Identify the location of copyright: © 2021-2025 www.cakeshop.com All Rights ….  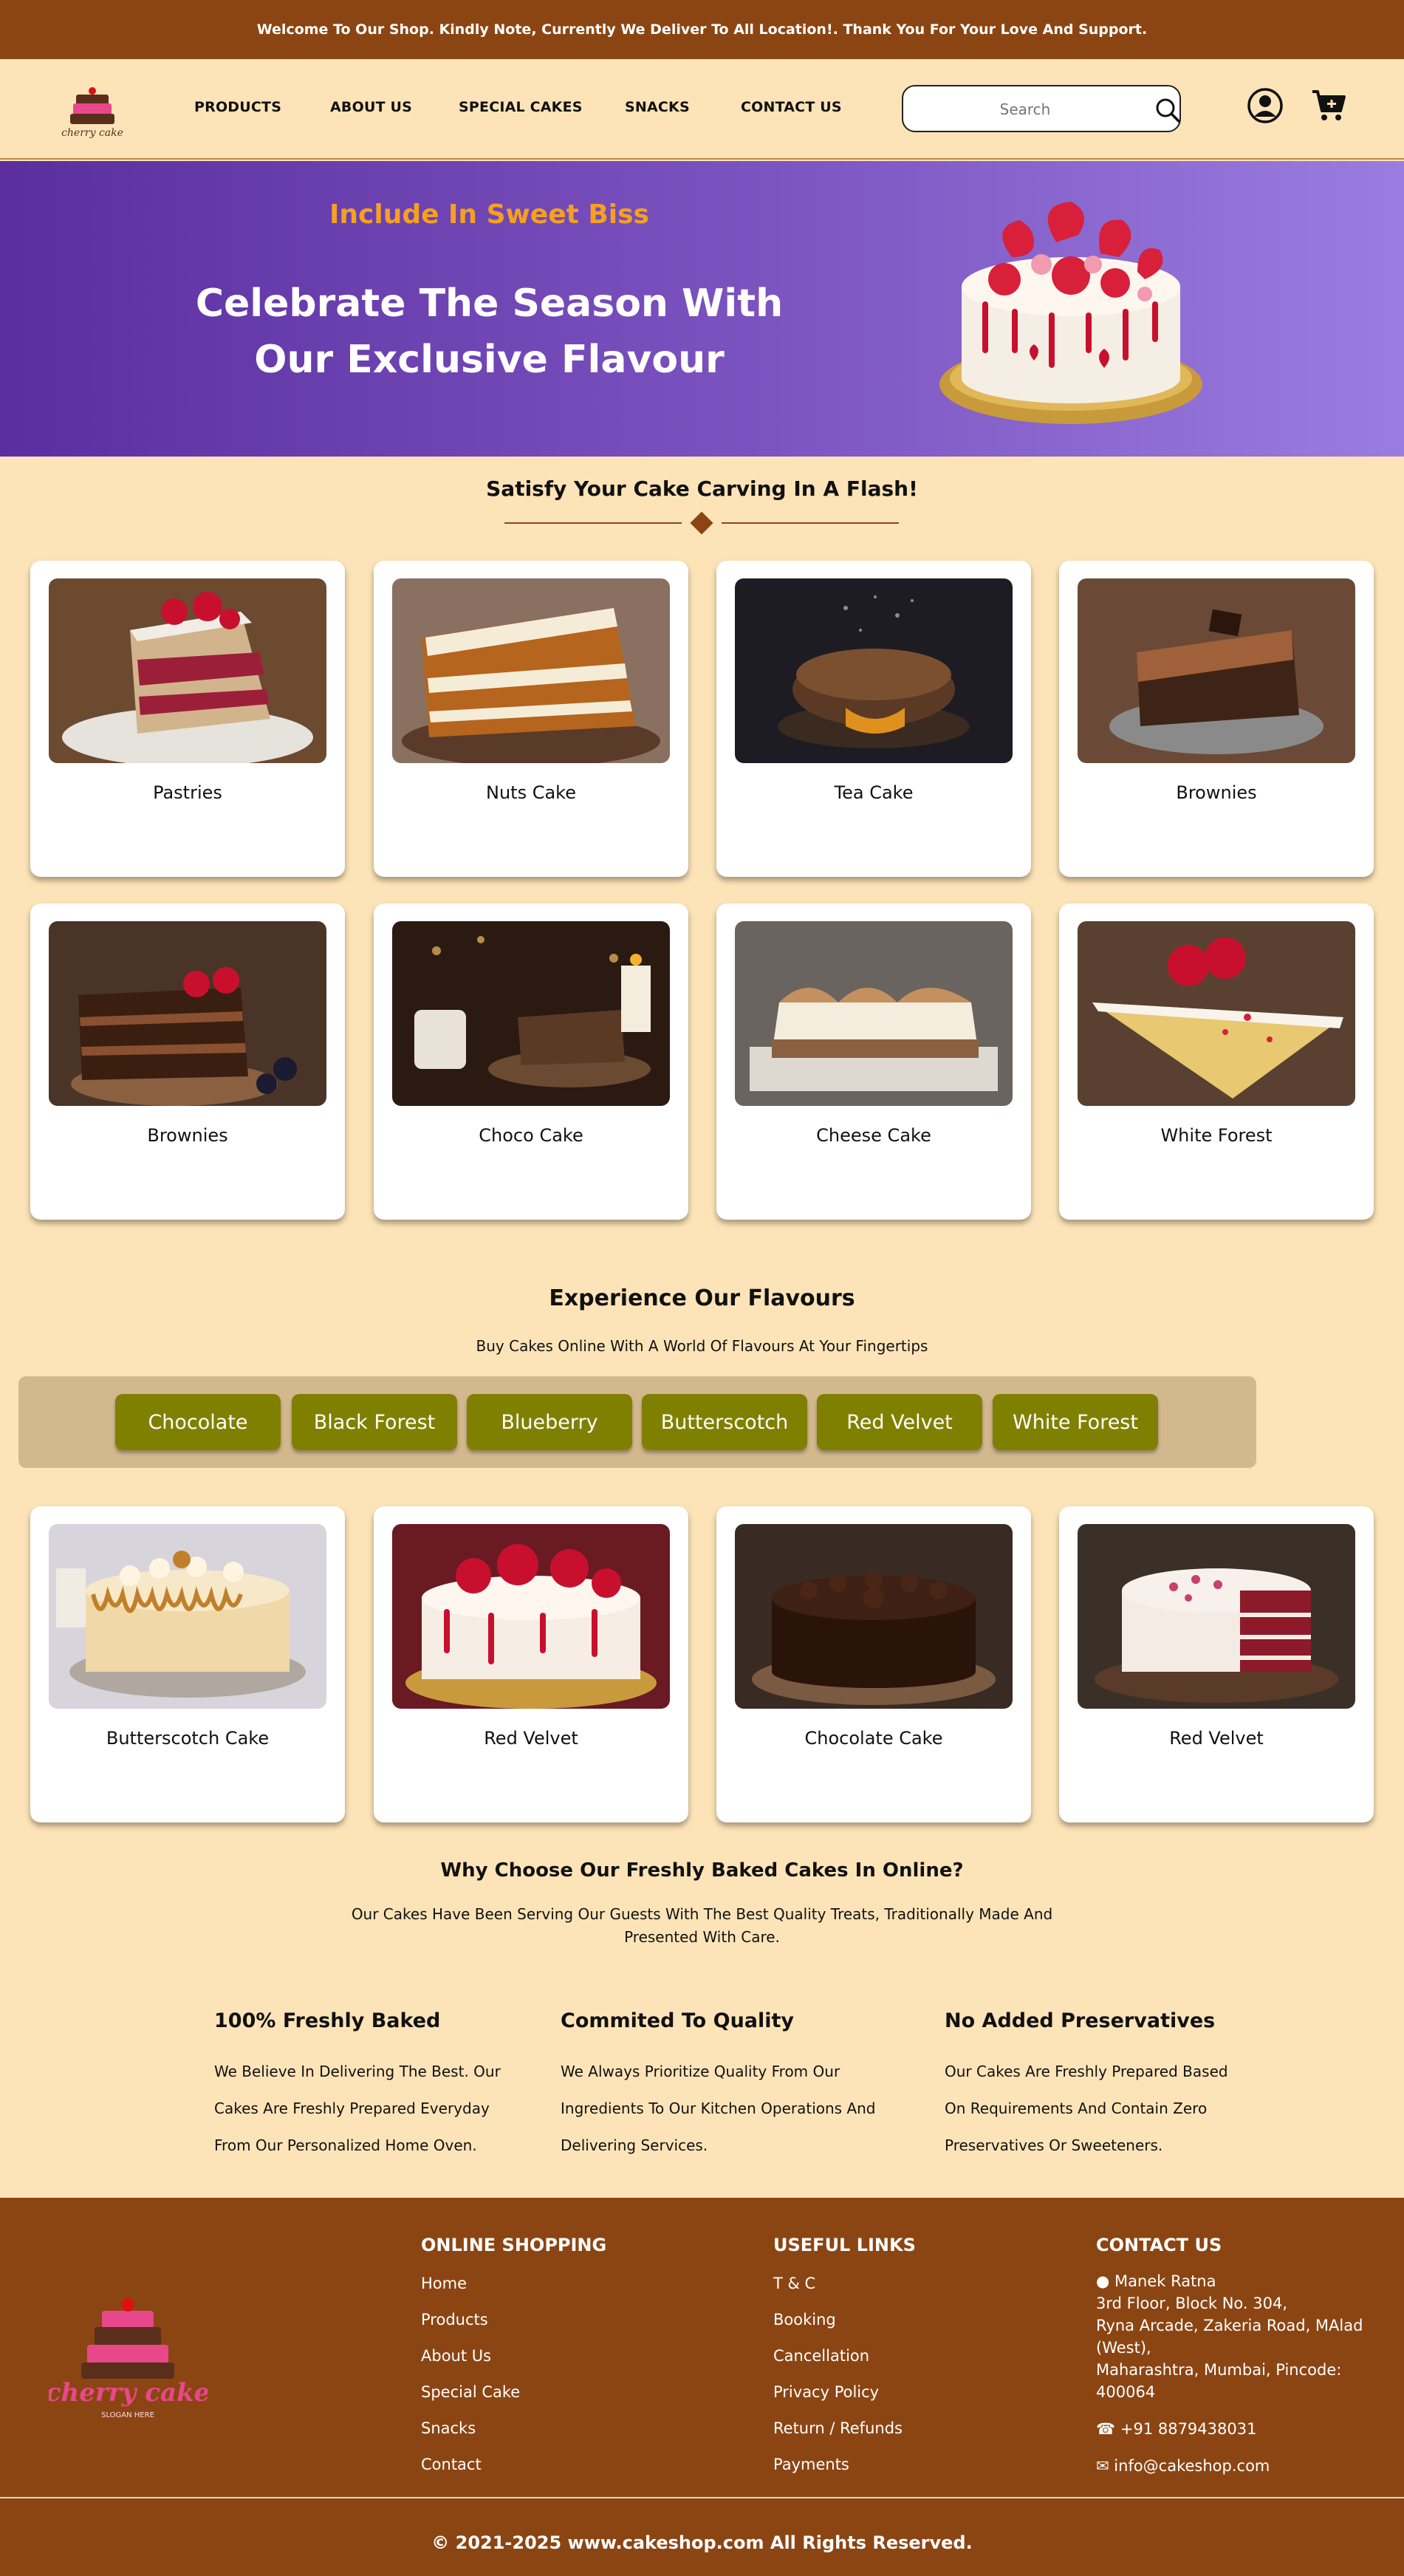
(702, 2542).